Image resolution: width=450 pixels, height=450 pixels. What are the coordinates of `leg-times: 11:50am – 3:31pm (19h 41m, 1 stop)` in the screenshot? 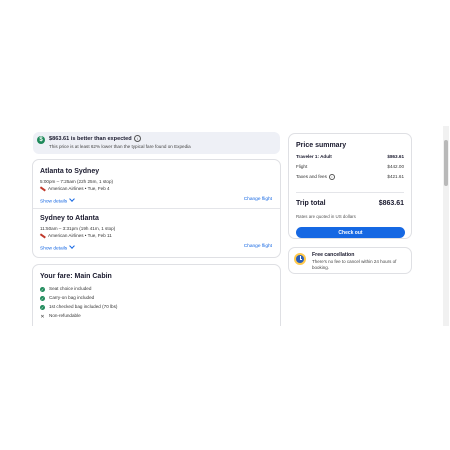 It's located at (78, 228).